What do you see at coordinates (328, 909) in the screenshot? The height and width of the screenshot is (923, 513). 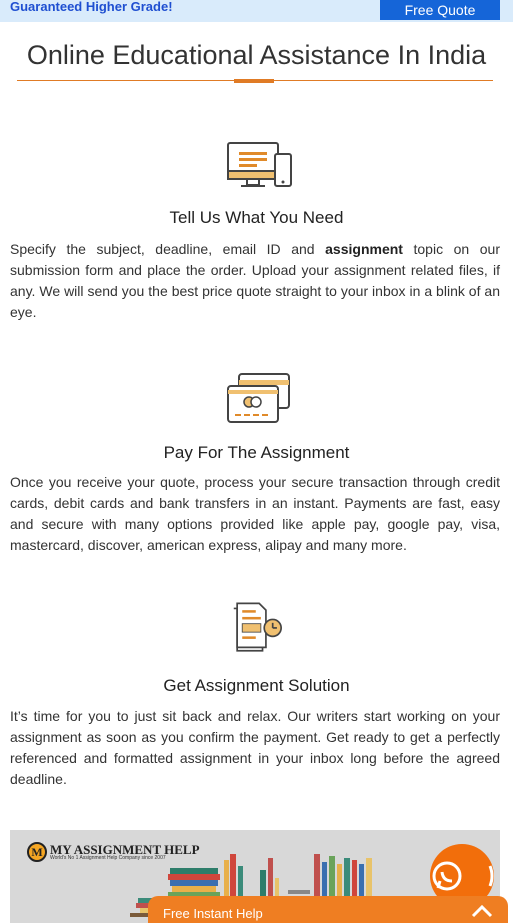 I see `free-instant-help-bar: Free Instant Help` at bounding box center [328, 909].